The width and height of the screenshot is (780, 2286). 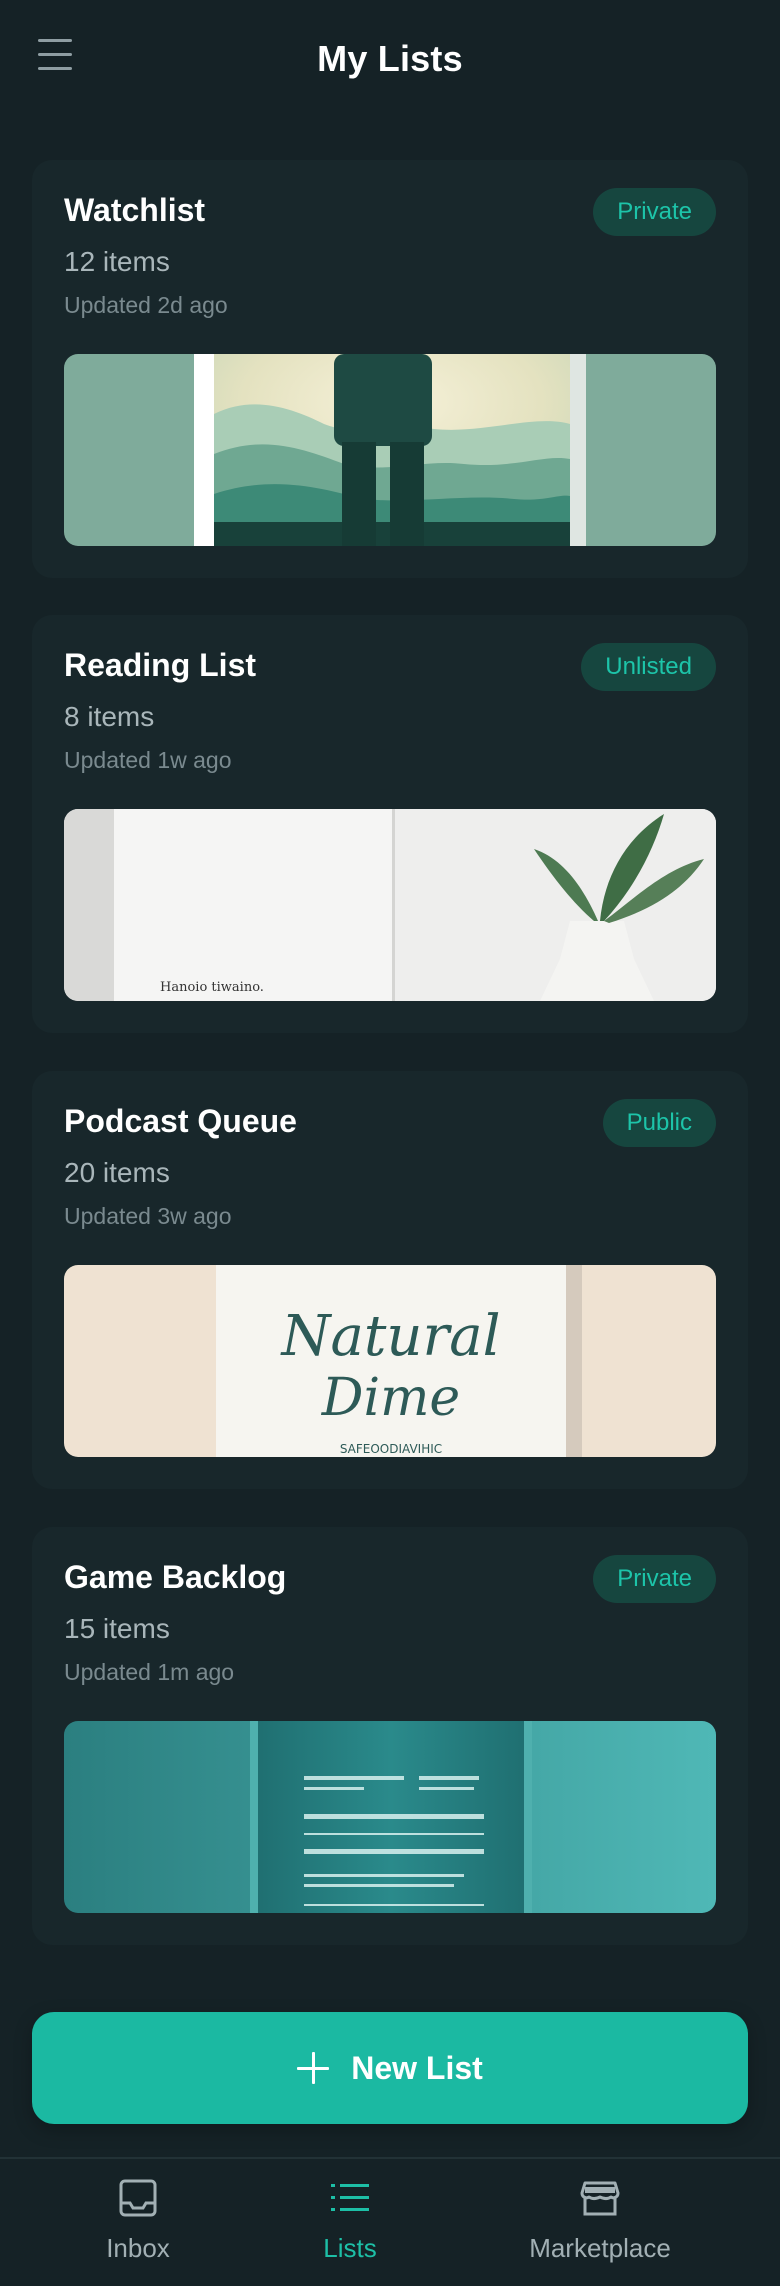 I want to click on nav-item-inbox: Inbox, so click(x=138, y=2220).